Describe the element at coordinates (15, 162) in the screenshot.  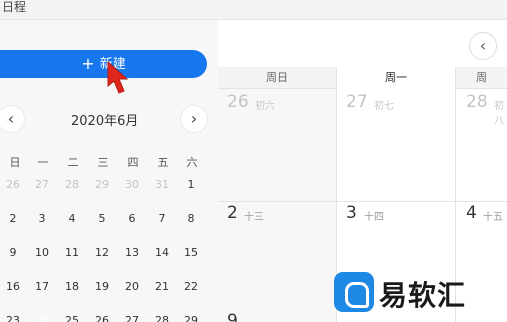
I see `weekday-label: 日` at that location.